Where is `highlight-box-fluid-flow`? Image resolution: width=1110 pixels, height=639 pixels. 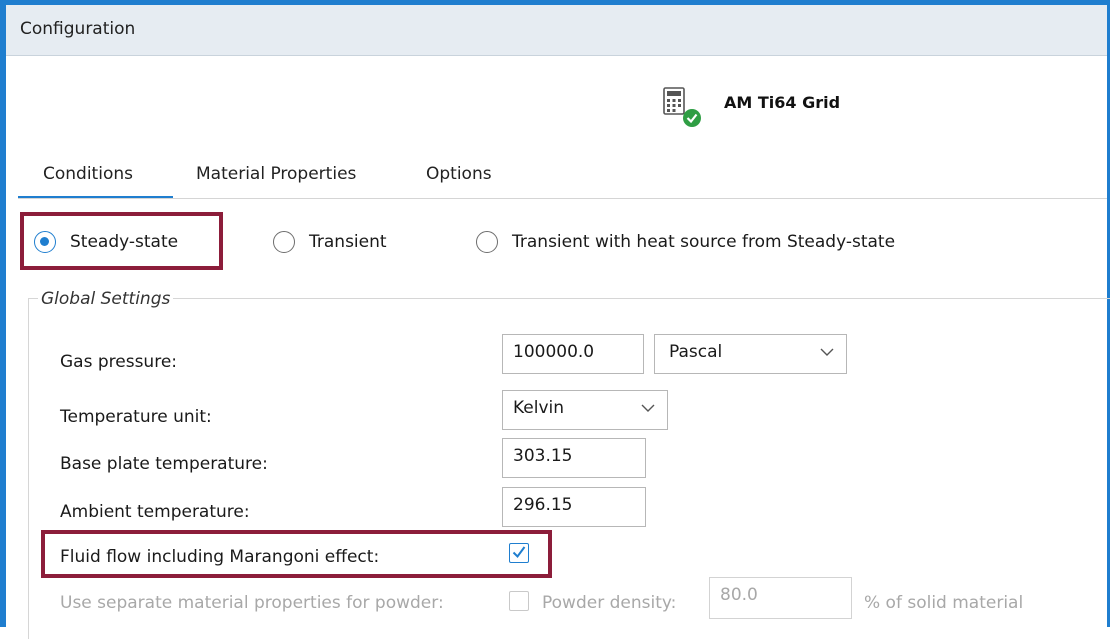
highlight-box-fluid-flow is located at coordinates (296, 554).